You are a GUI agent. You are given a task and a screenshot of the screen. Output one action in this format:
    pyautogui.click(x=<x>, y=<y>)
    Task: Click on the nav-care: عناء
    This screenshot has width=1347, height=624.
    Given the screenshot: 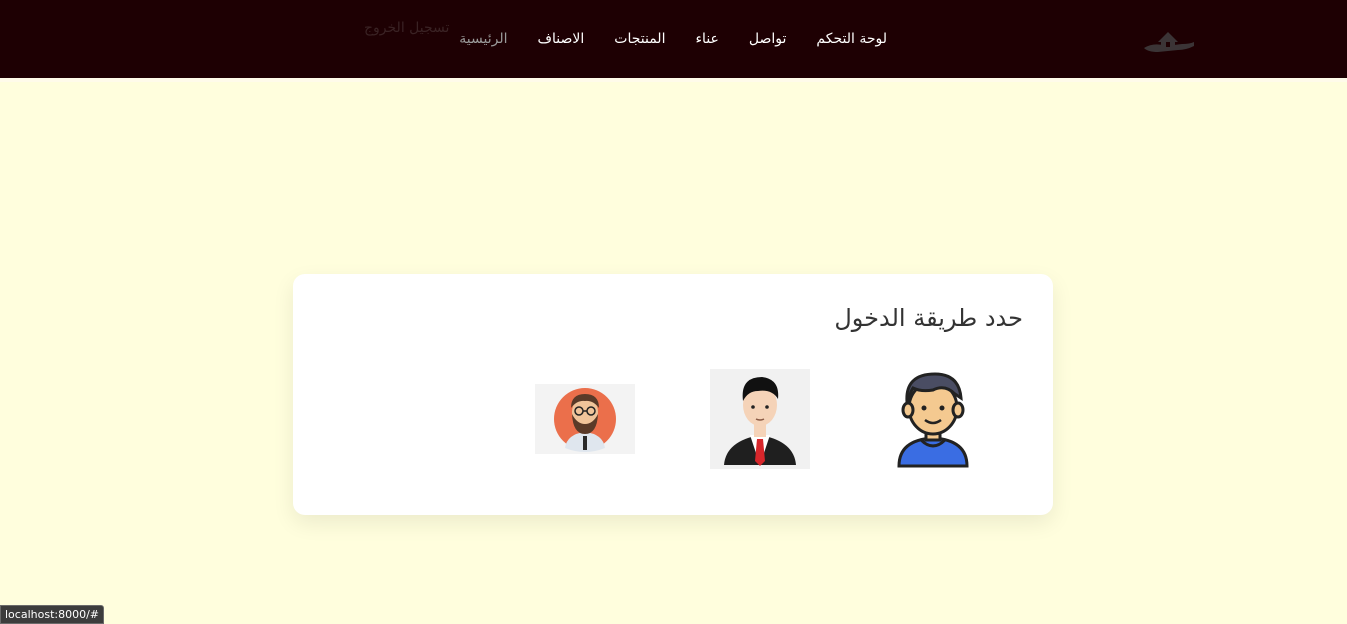 What is the action you would take?
    pyautogui.click(x=706, y=39)
    